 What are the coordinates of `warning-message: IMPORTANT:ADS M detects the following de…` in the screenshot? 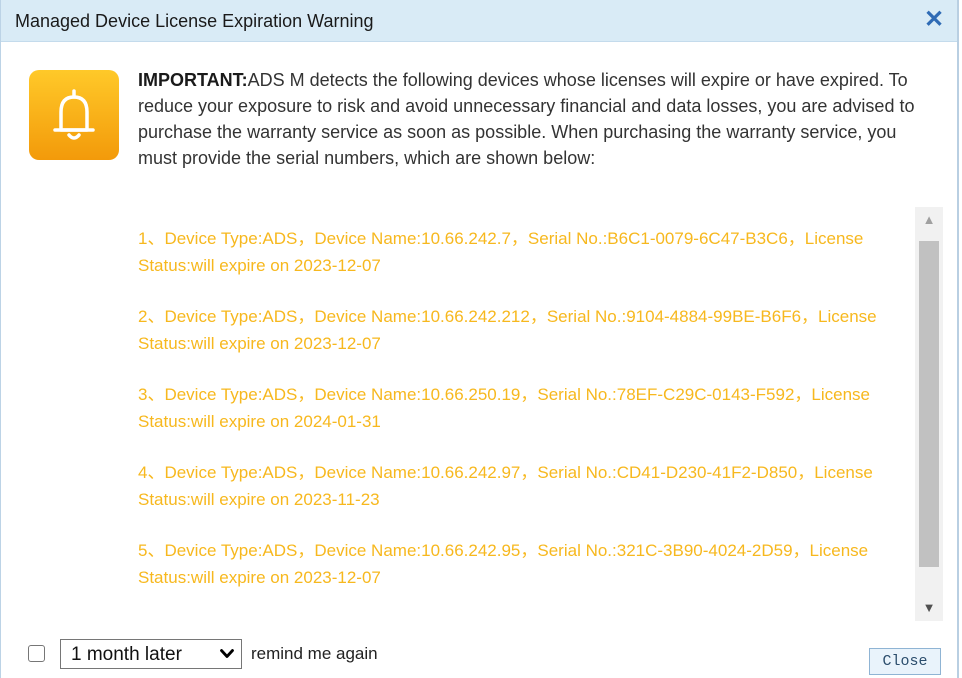 It's located at (538, 119).